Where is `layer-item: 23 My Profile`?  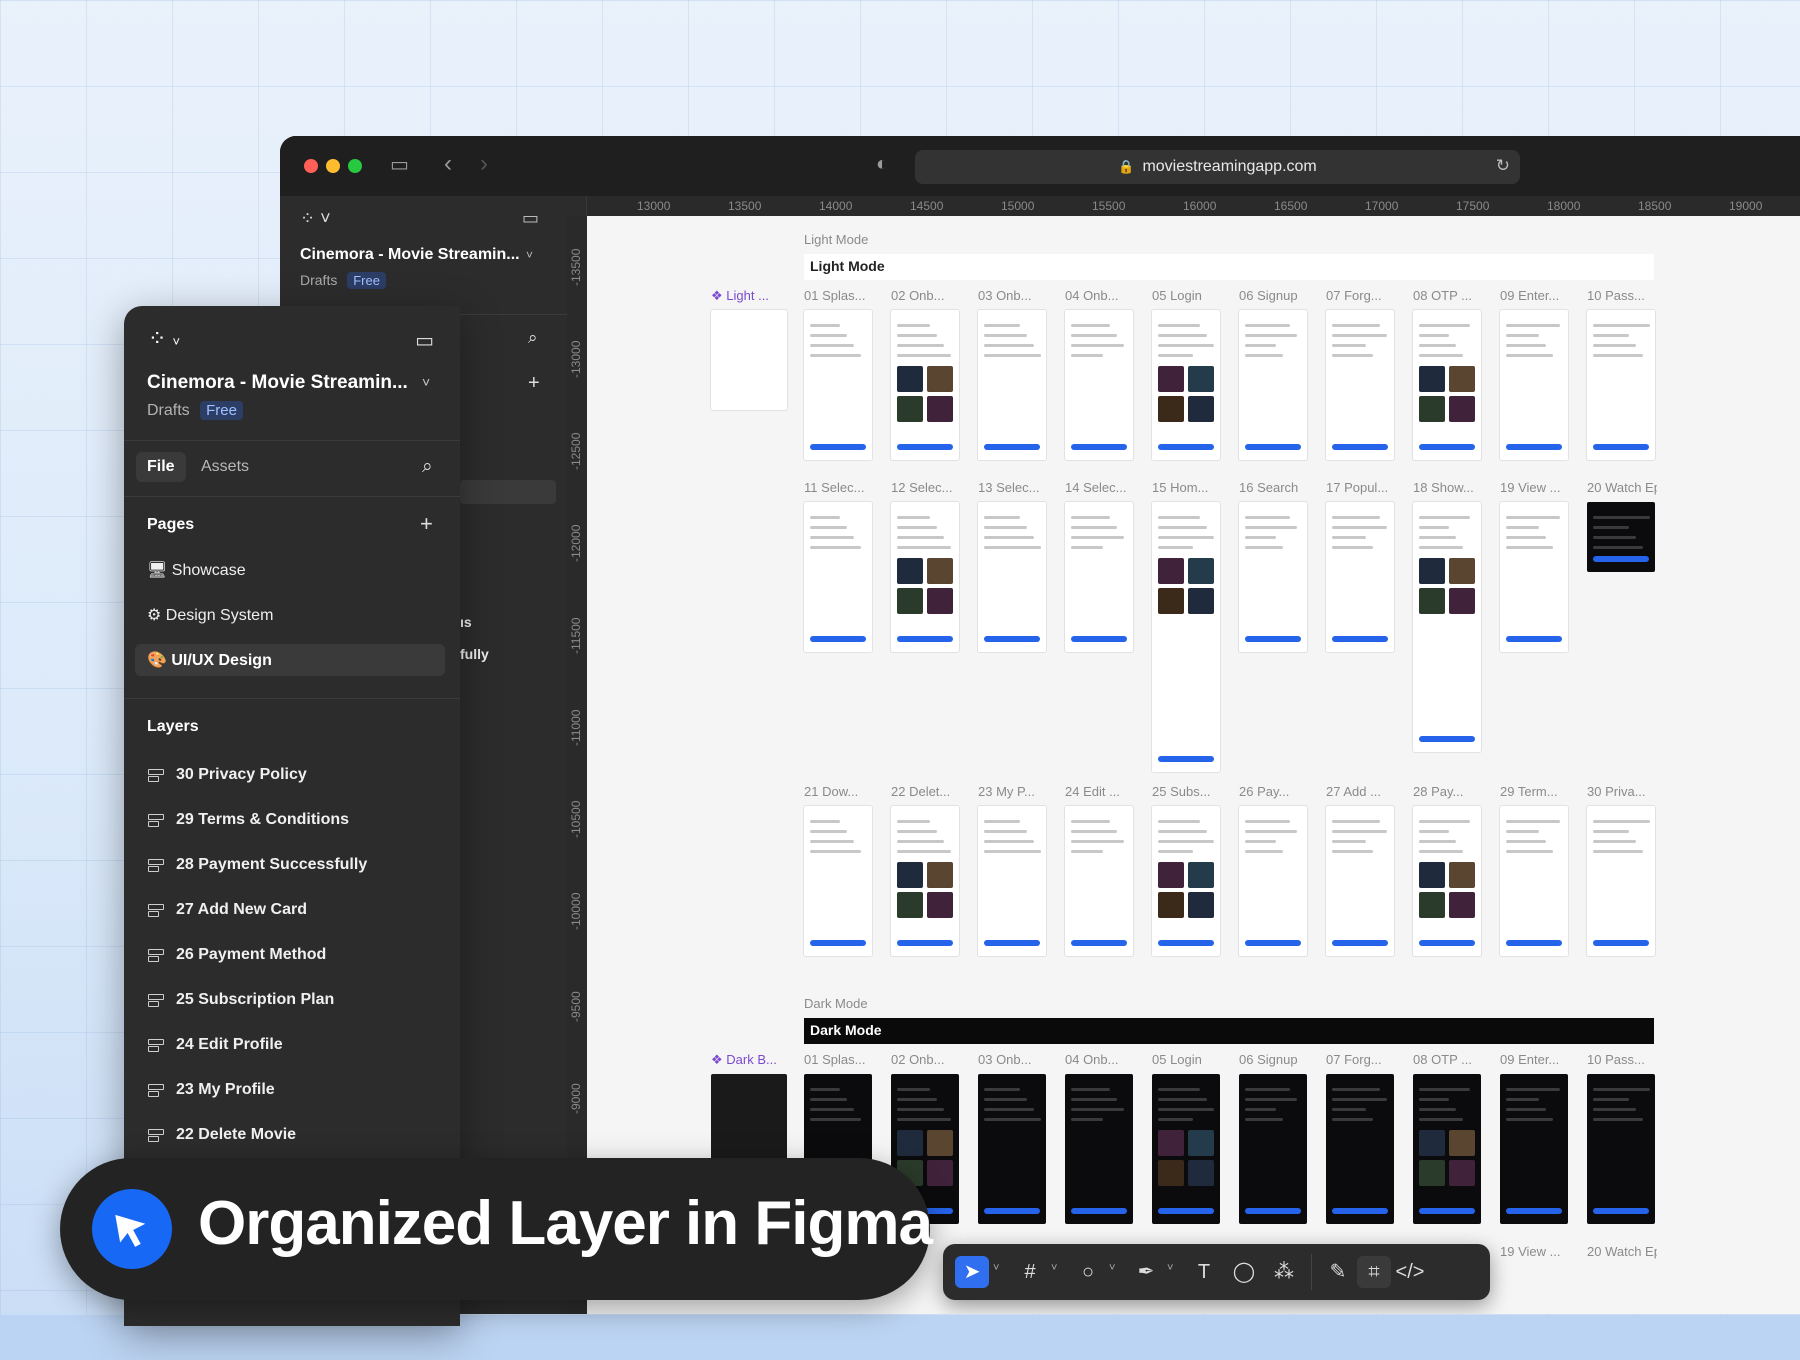
layer-item: 23 My Profile is located at coordinates (211, 1090).